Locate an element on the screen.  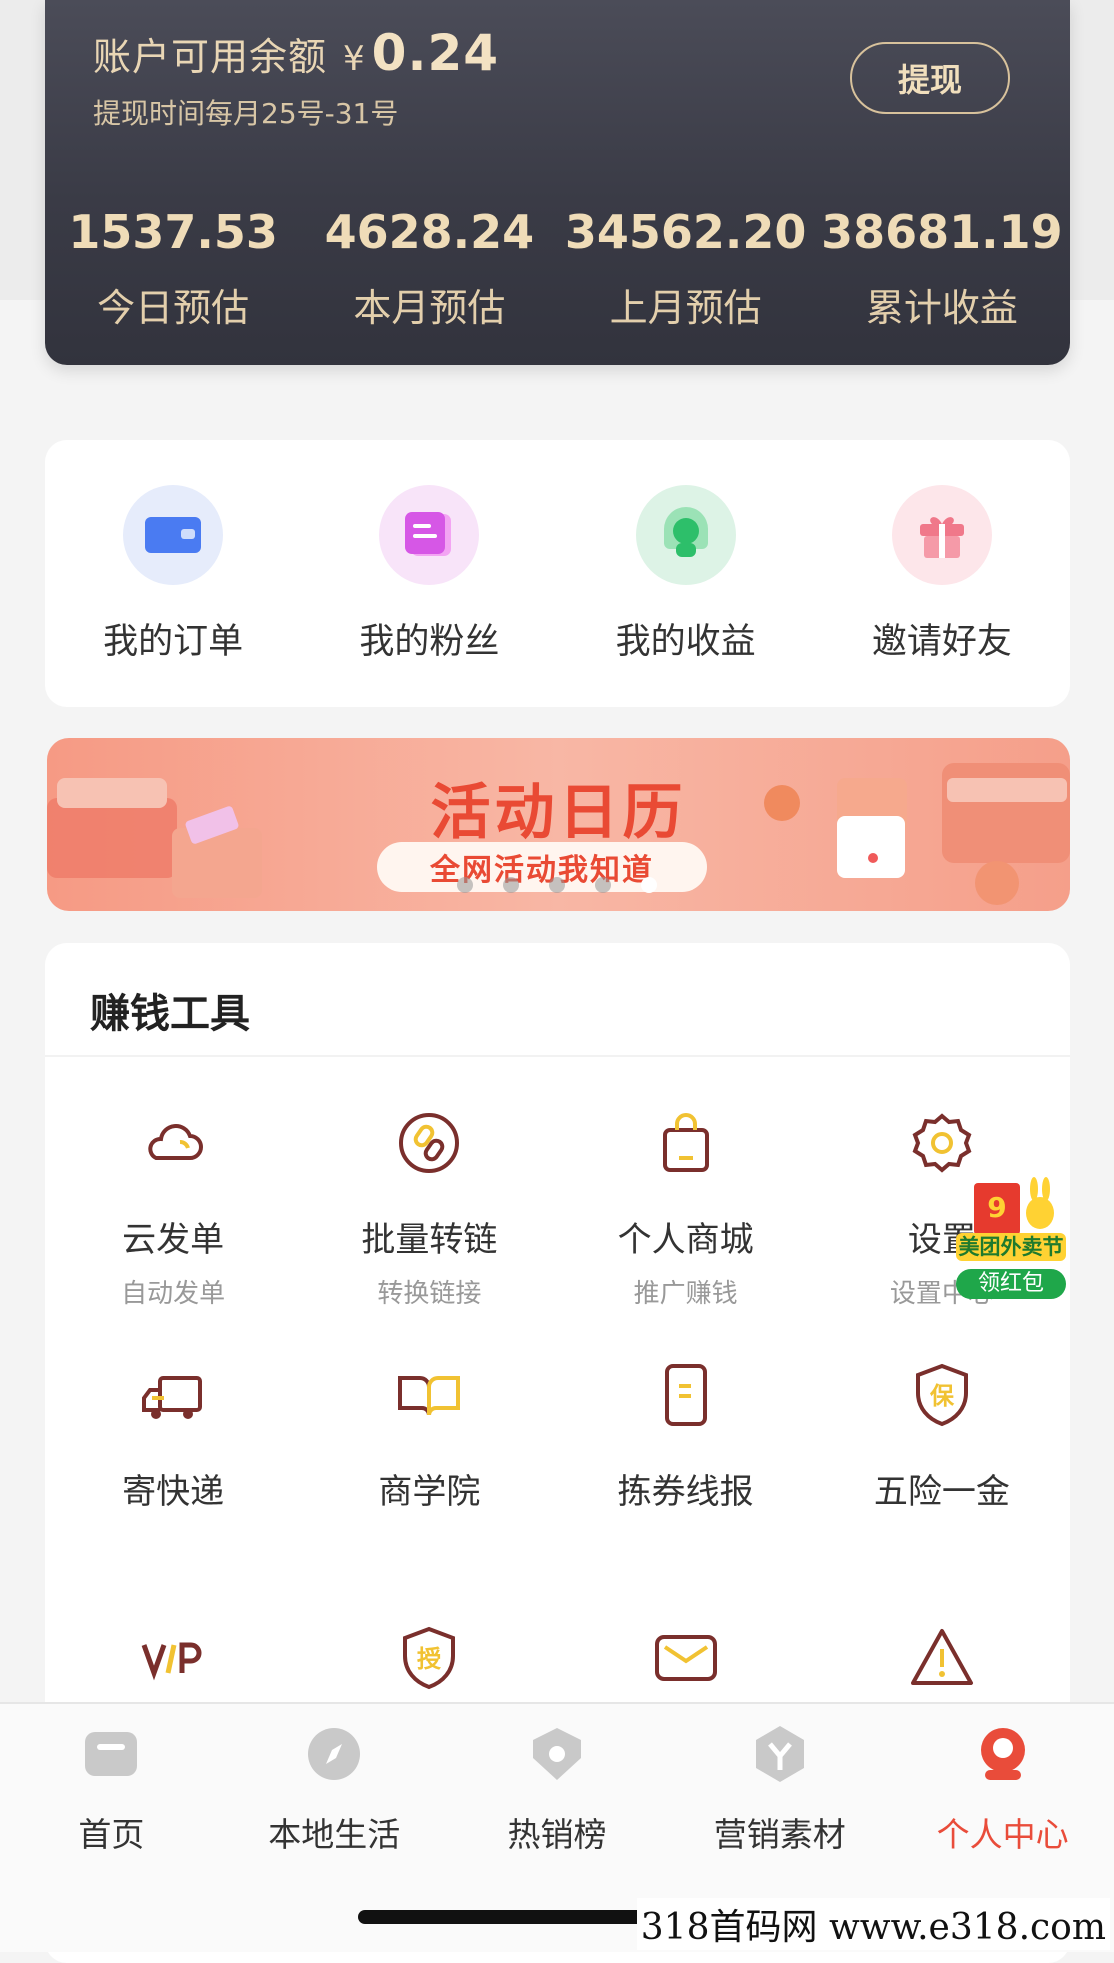
stat-label: 本月预估 is located at coordinates (429, 308).